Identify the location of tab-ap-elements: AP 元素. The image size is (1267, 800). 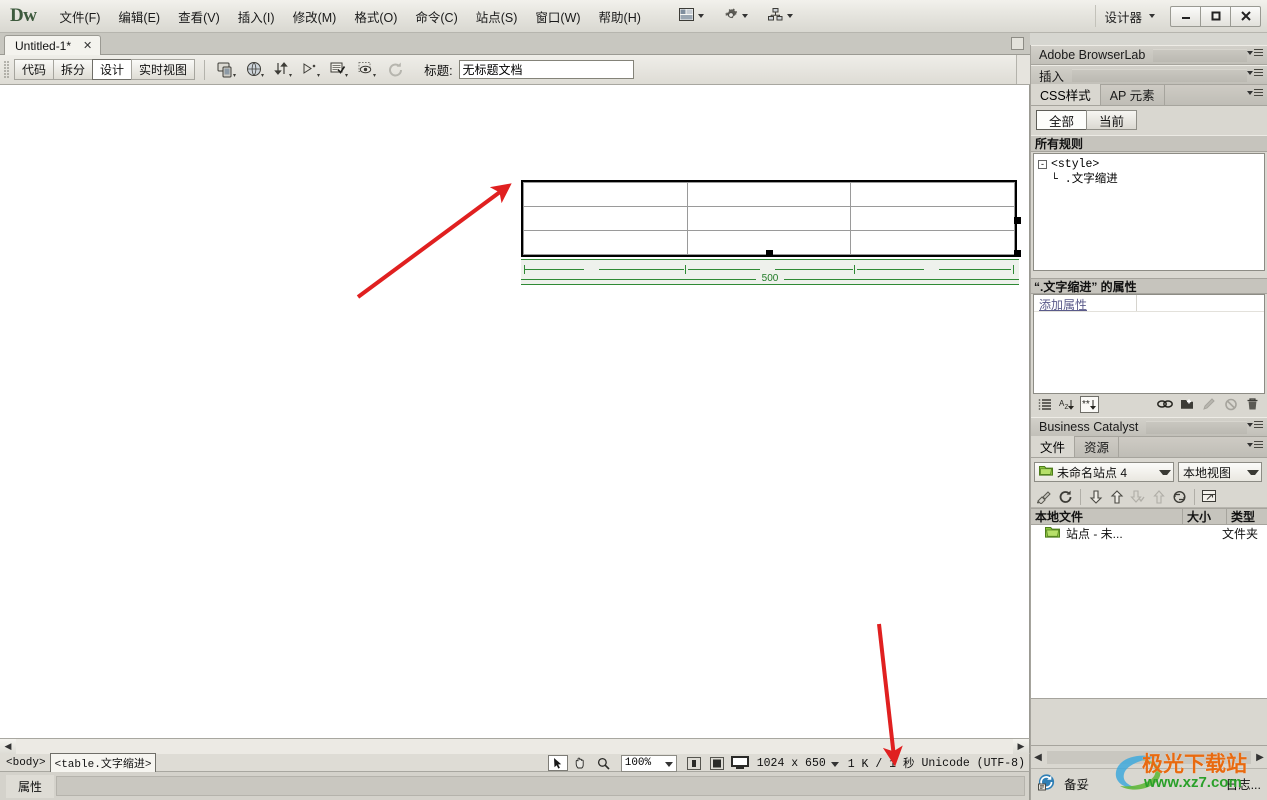
(1133, 94).